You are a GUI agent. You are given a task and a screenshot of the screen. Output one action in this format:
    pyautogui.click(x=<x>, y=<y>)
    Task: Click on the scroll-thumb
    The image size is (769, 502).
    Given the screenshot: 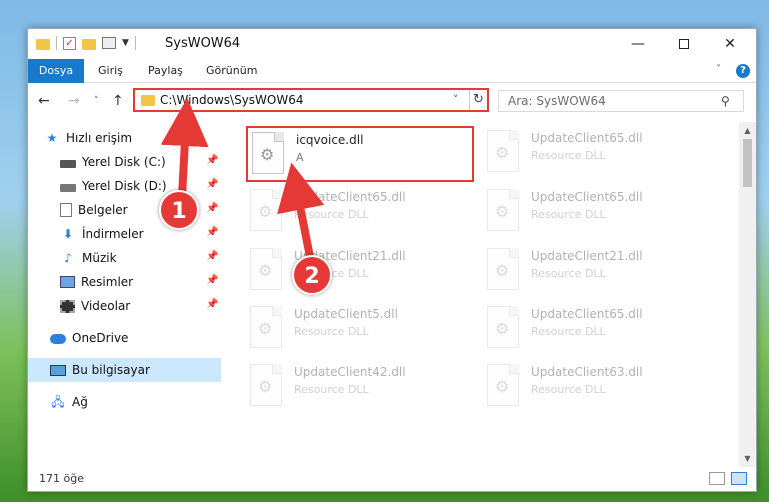 What is the action you would take?
    pyautogui.click(x=747, y=163)
    